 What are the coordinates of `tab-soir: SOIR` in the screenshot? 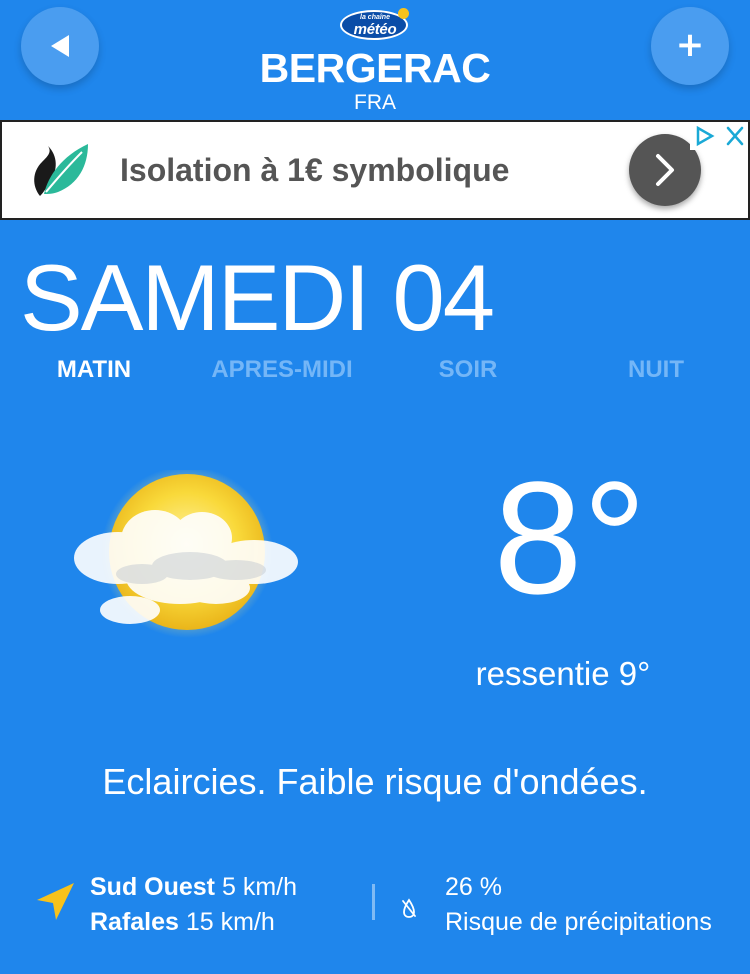 It's located at (468, 370).